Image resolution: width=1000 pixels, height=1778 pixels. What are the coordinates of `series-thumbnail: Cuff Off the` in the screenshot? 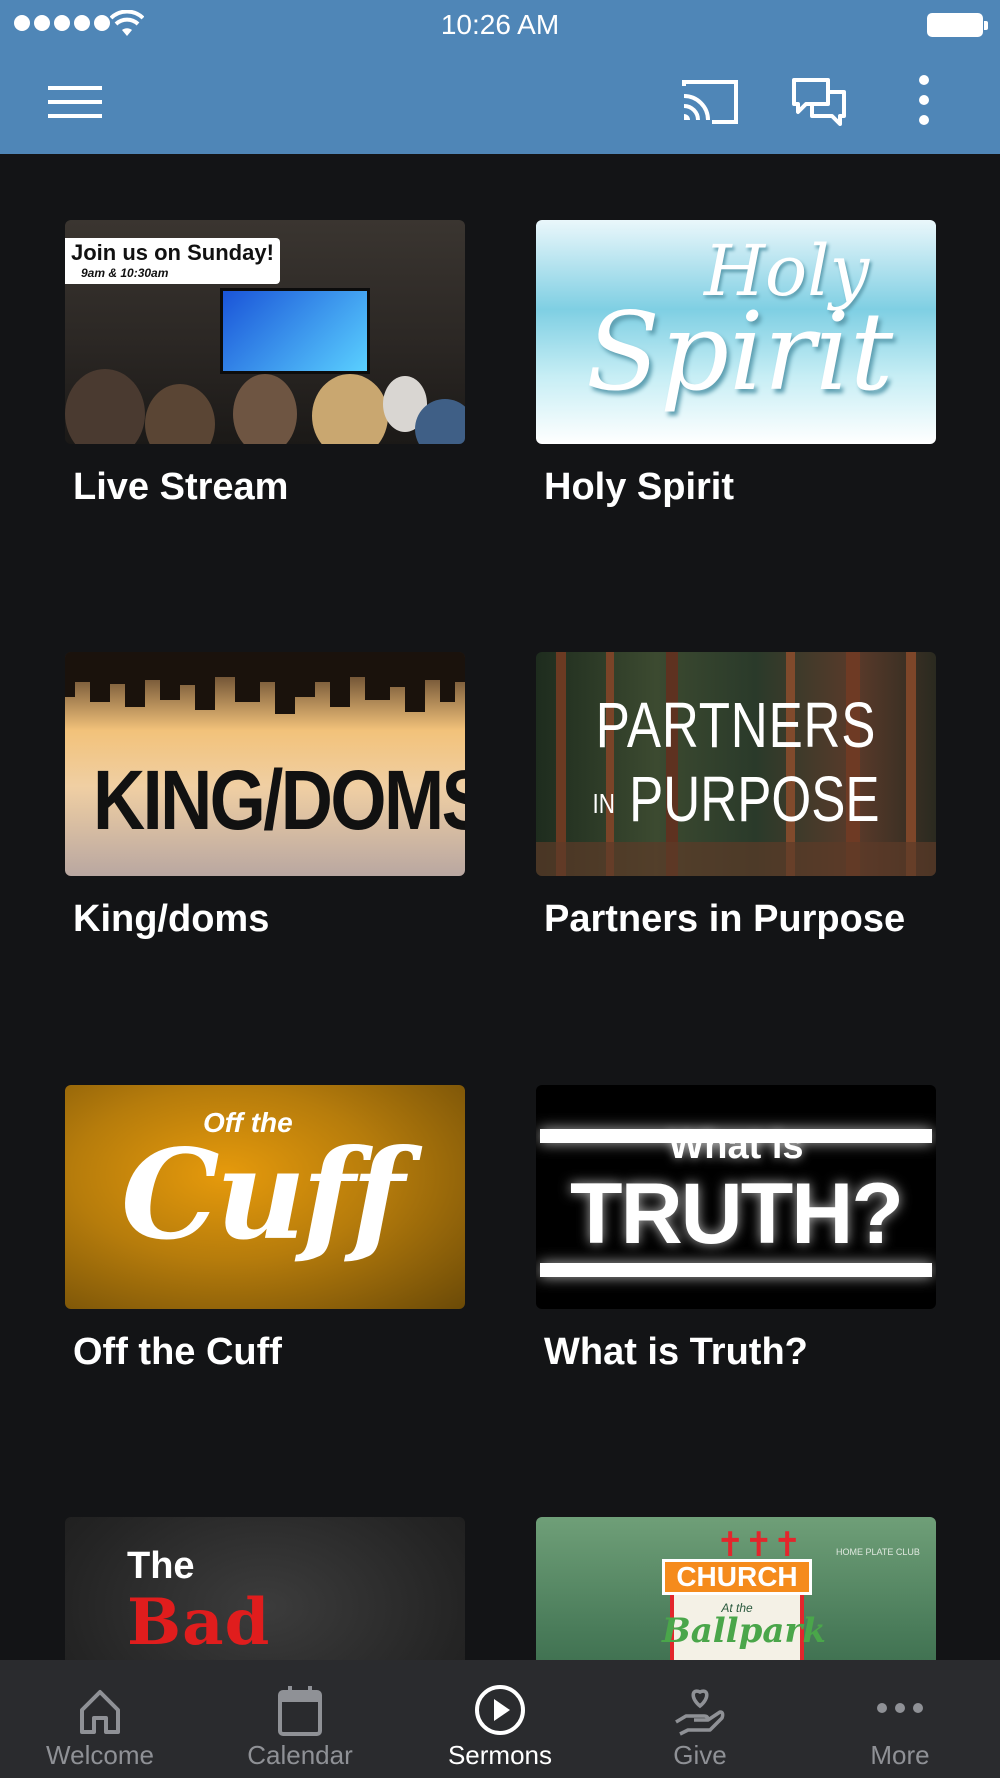 It's located at (265, 1197).